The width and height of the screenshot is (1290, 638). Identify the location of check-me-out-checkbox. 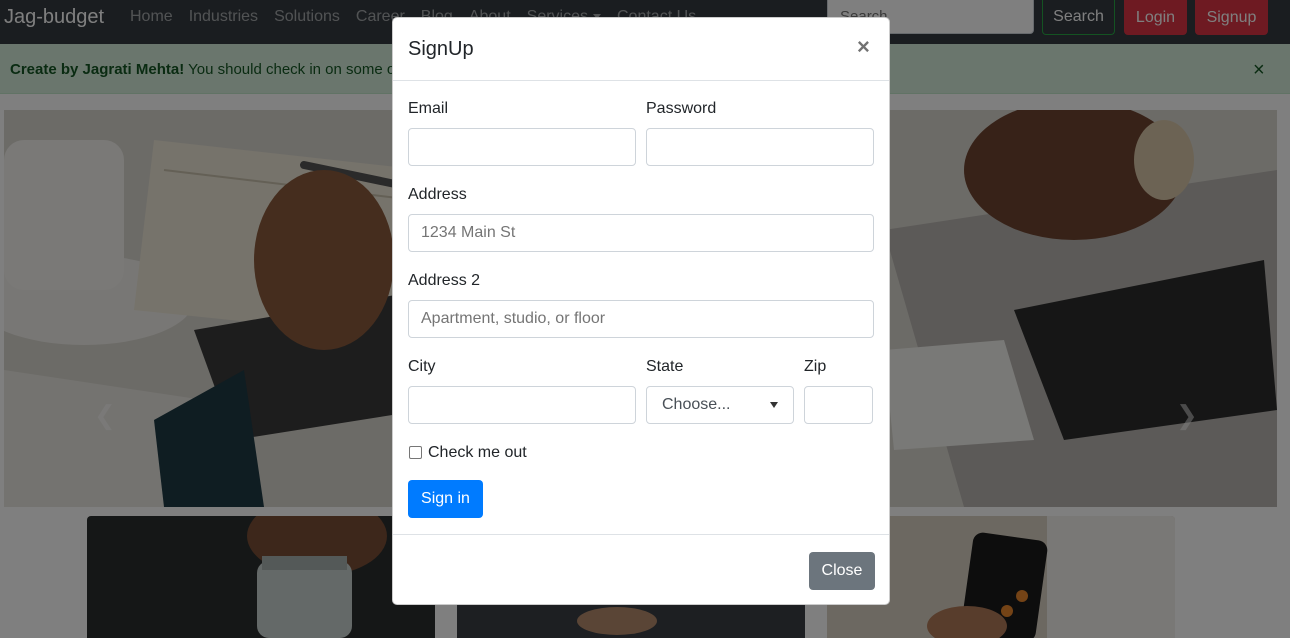
(415, 452).